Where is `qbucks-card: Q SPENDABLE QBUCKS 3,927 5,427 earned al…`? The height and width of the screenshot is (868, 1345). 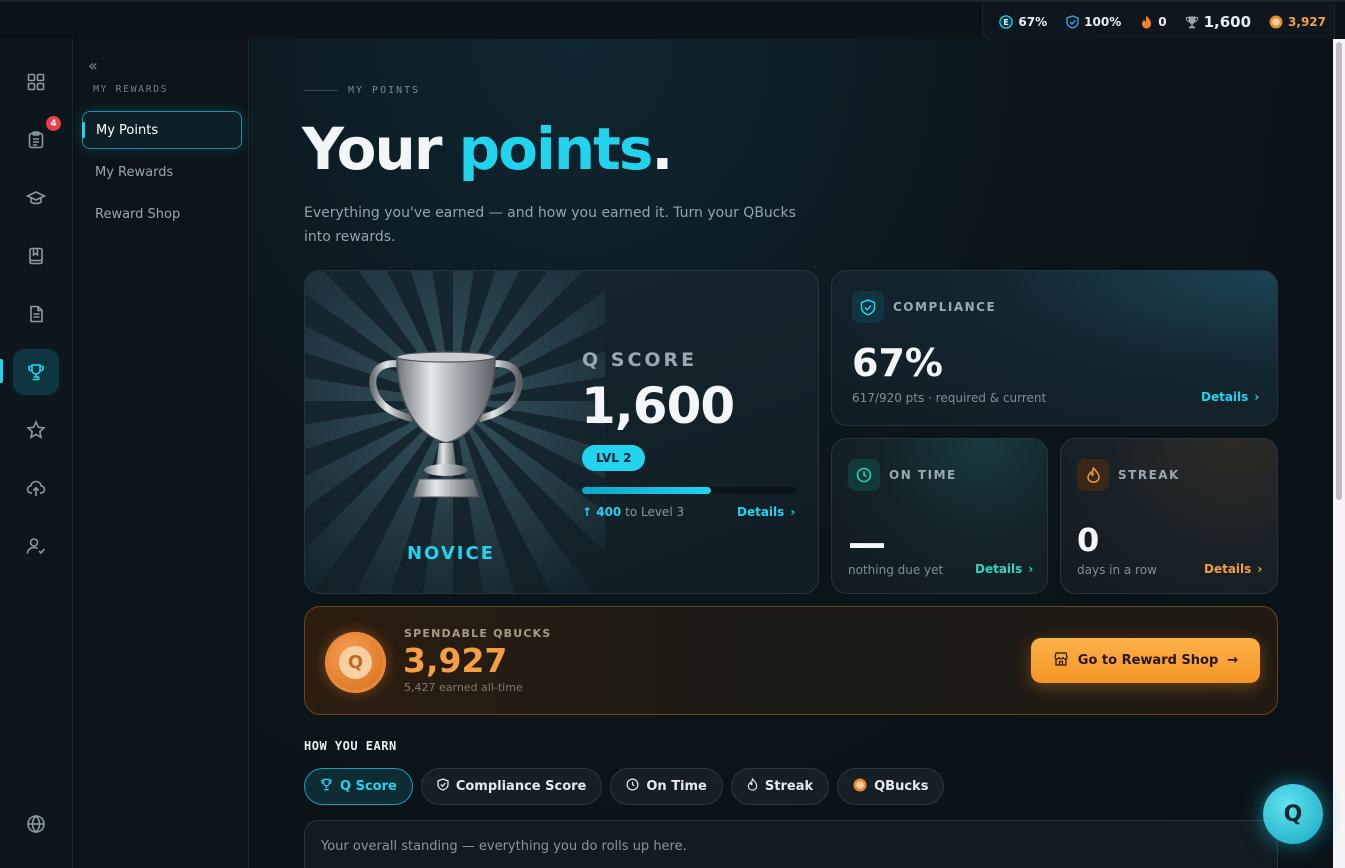
qbucks-card: Q SPENDABLE QBUCKS 3,927 5,427 earned al… is located at coordinates (791, 660).